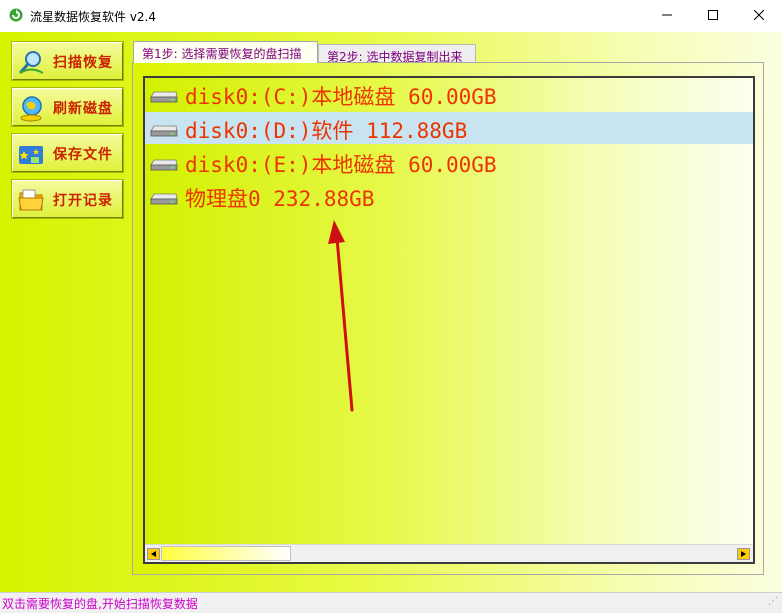 Image resolution: width=782 pixels, height=613 pixels. I want to click on scroll-left-button, so click(153, 554).